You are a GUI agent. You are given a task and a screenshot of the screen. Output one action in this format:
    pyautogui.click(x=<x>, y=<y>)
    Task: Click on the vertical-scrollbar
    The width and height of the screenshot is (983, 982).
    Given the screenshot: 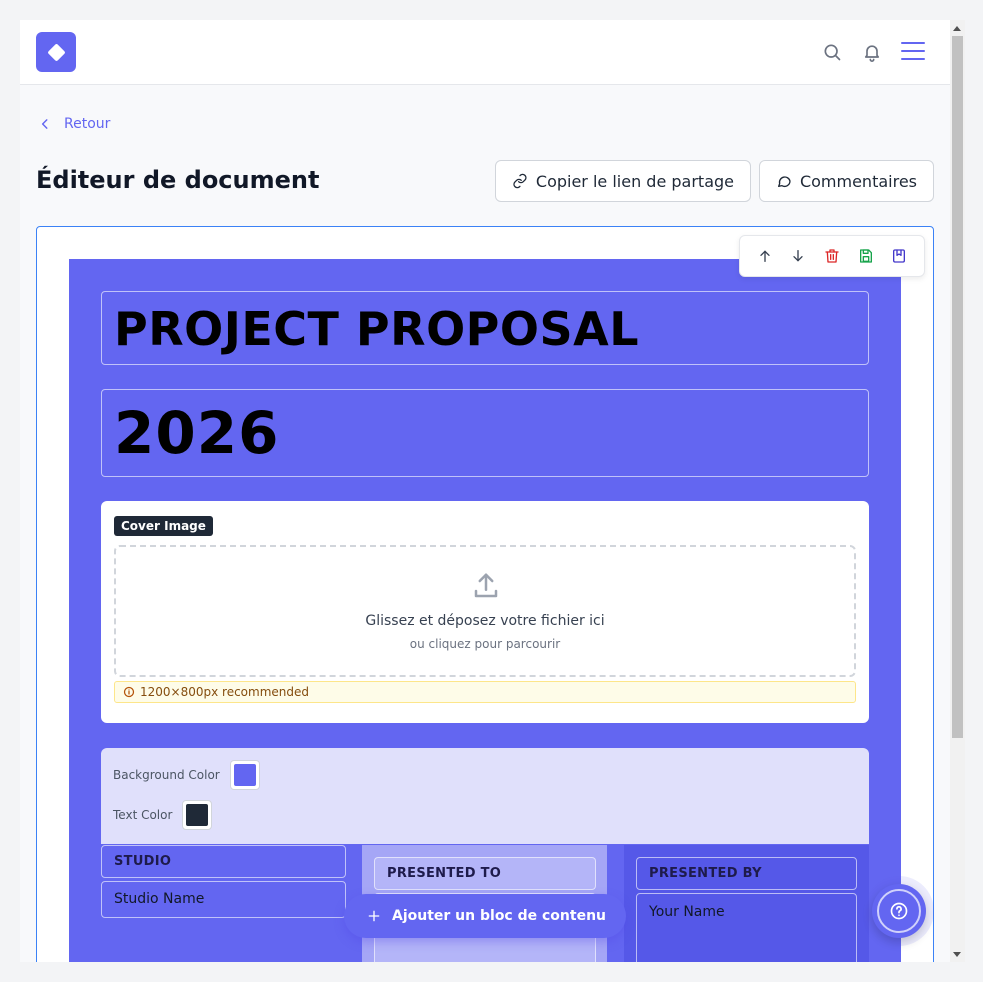 What is the action you would take?
    pyautogui.click(x=957, y=491)
    